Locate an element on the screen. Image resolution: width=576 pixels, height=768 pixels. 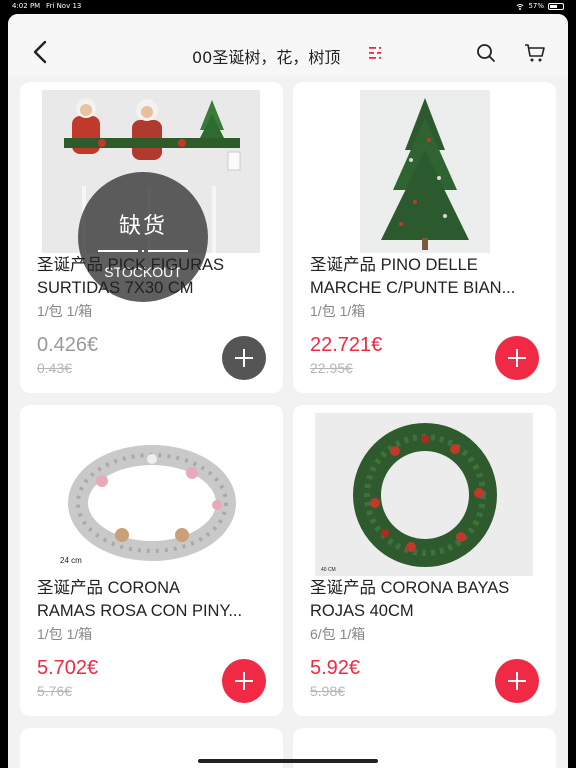
category-menu-button is located at coordinates (376, 53).